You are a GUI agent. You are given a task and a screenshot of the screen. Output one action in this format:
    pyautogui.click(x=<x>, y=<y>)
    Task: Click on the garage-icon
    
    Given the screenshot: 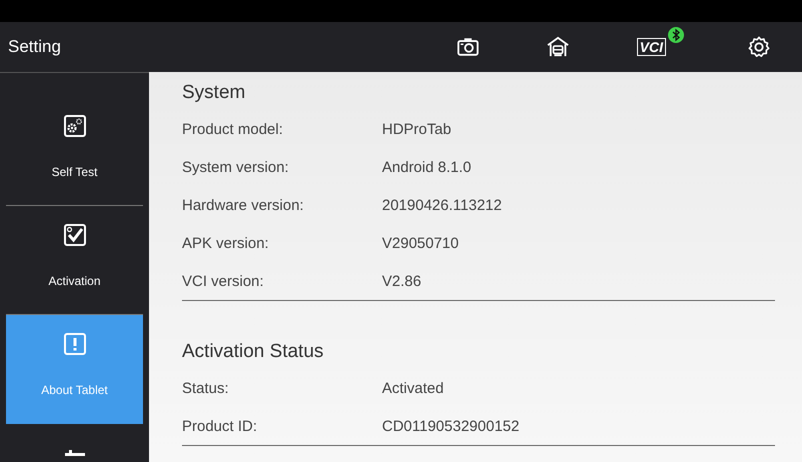 What is the action you would take?
    pyautogui.click(x=557, y=47)
    